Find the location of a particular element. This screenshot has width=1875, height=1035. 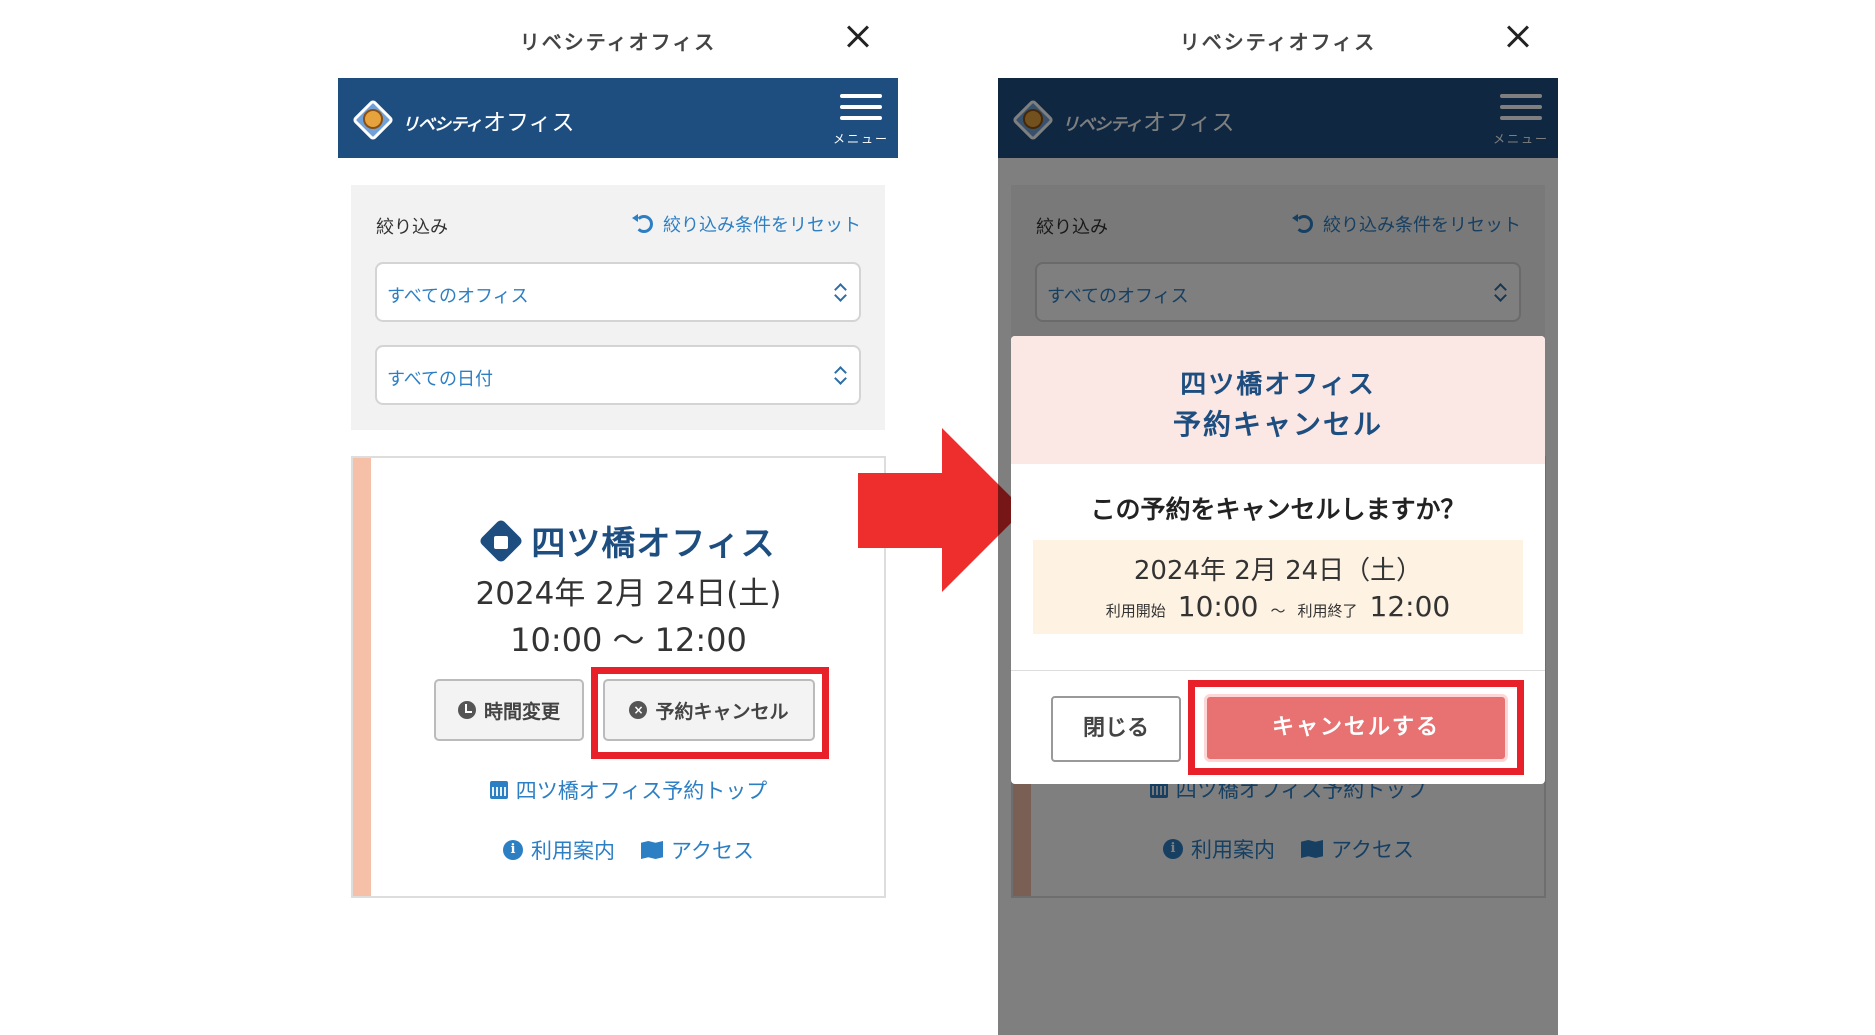

app-header: リベシティ オフィス メニュー is located at coordinates (618, 118).